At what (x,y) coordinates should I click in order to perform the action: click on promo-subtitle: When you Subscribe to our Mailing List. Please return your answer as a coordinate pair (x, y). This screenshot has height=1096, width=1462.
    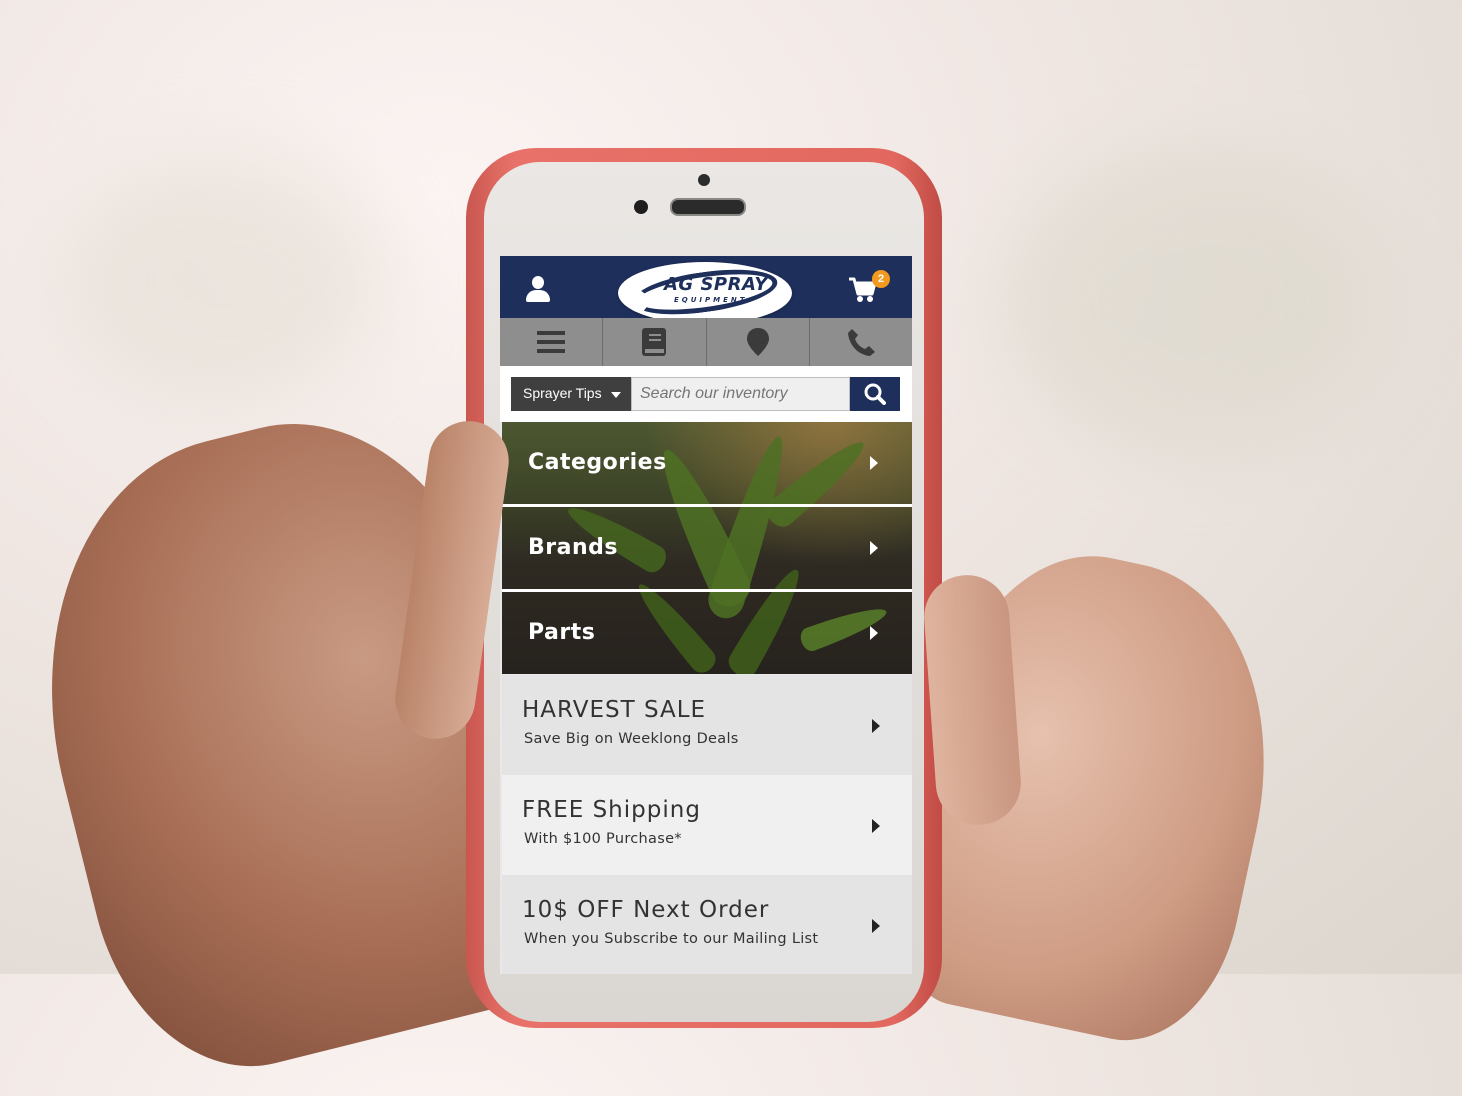
    Looking at the image, I should click on (671, 939).